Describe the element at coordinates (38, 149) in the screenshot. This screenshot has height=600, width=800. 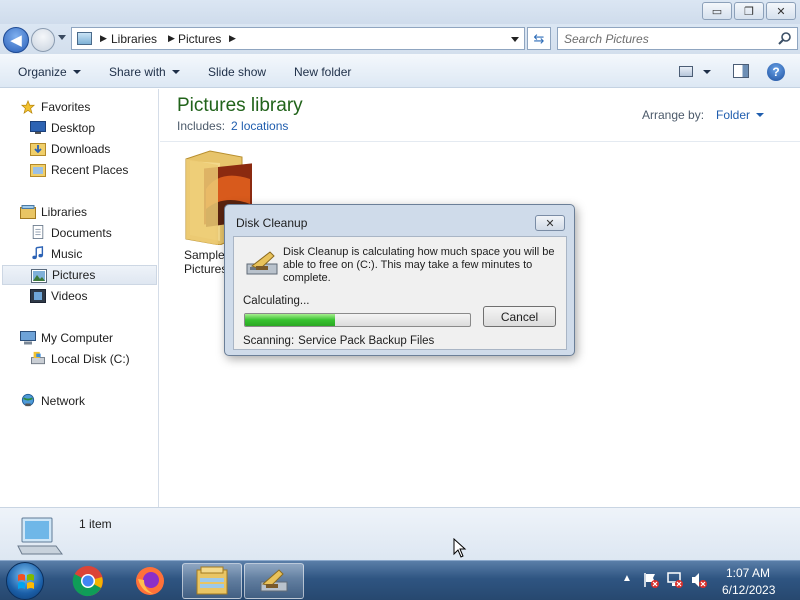
I see `downloads-folder-icon` at that location.